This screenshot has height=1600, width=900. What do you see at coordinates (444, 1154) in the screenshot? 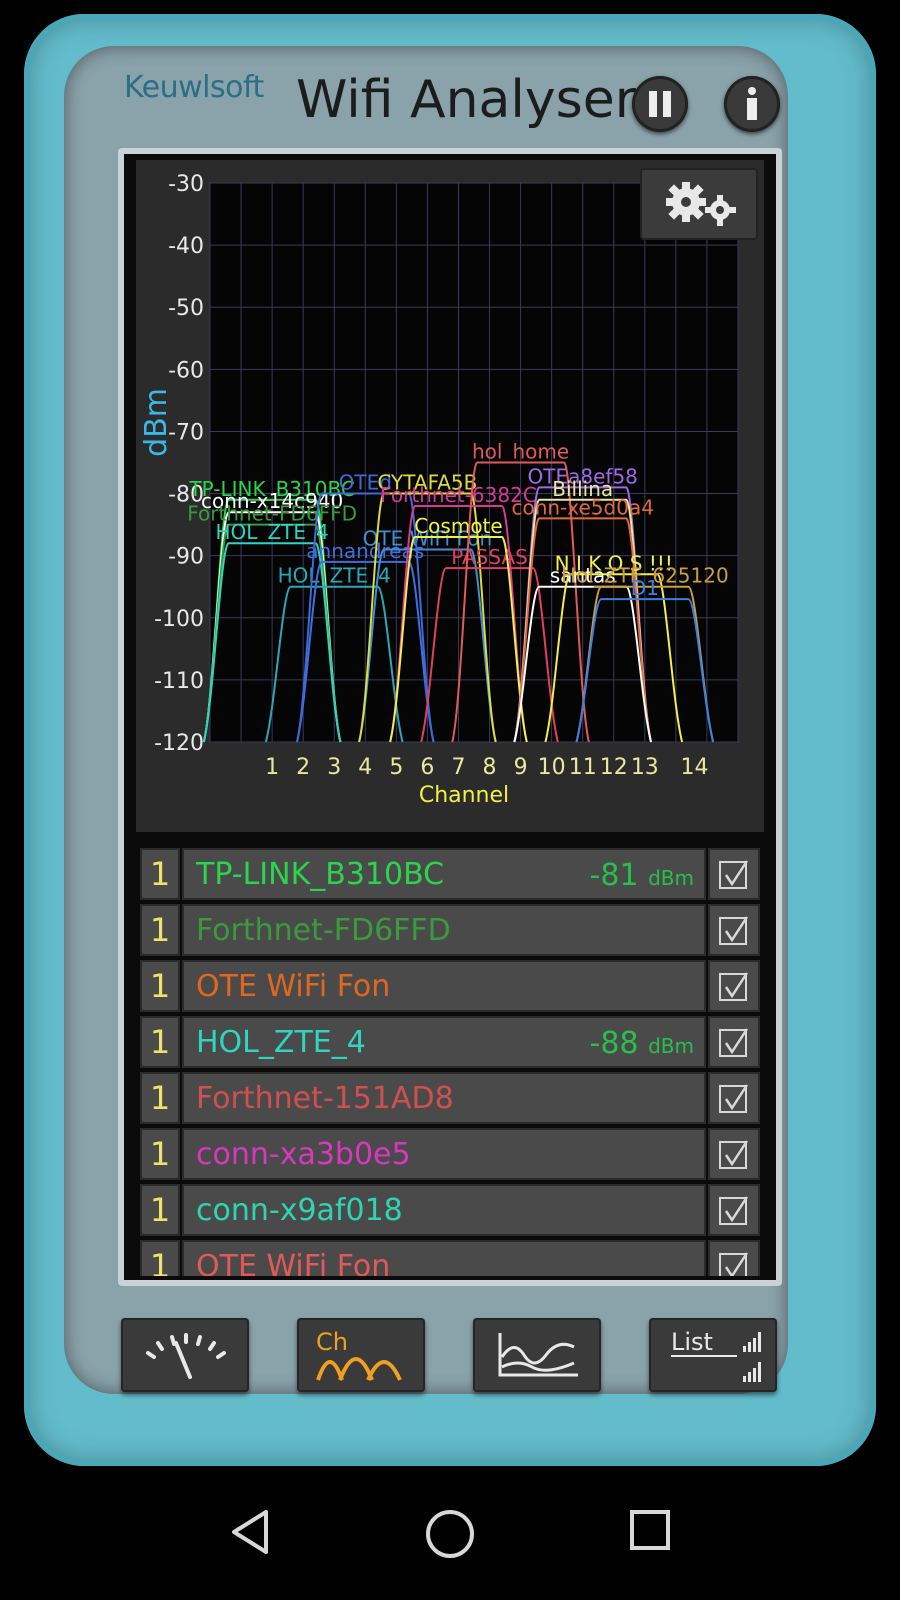
I see `network-ssid: conn-xa3b0e5` at bounding box center [444, 1154].